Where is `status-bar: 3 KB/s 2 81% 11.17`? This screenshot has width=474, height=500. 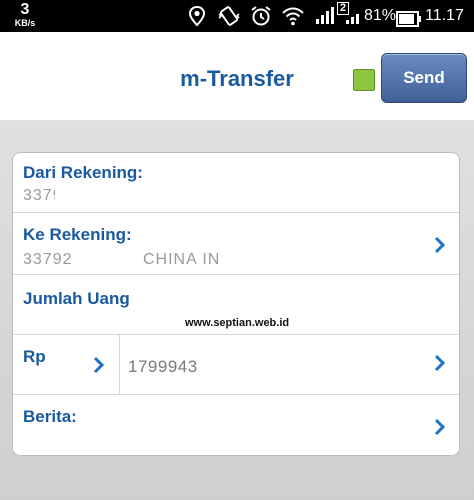
status-bar: 3 KB/s 2 81% 11.17 is located at coordinates (237, 16).